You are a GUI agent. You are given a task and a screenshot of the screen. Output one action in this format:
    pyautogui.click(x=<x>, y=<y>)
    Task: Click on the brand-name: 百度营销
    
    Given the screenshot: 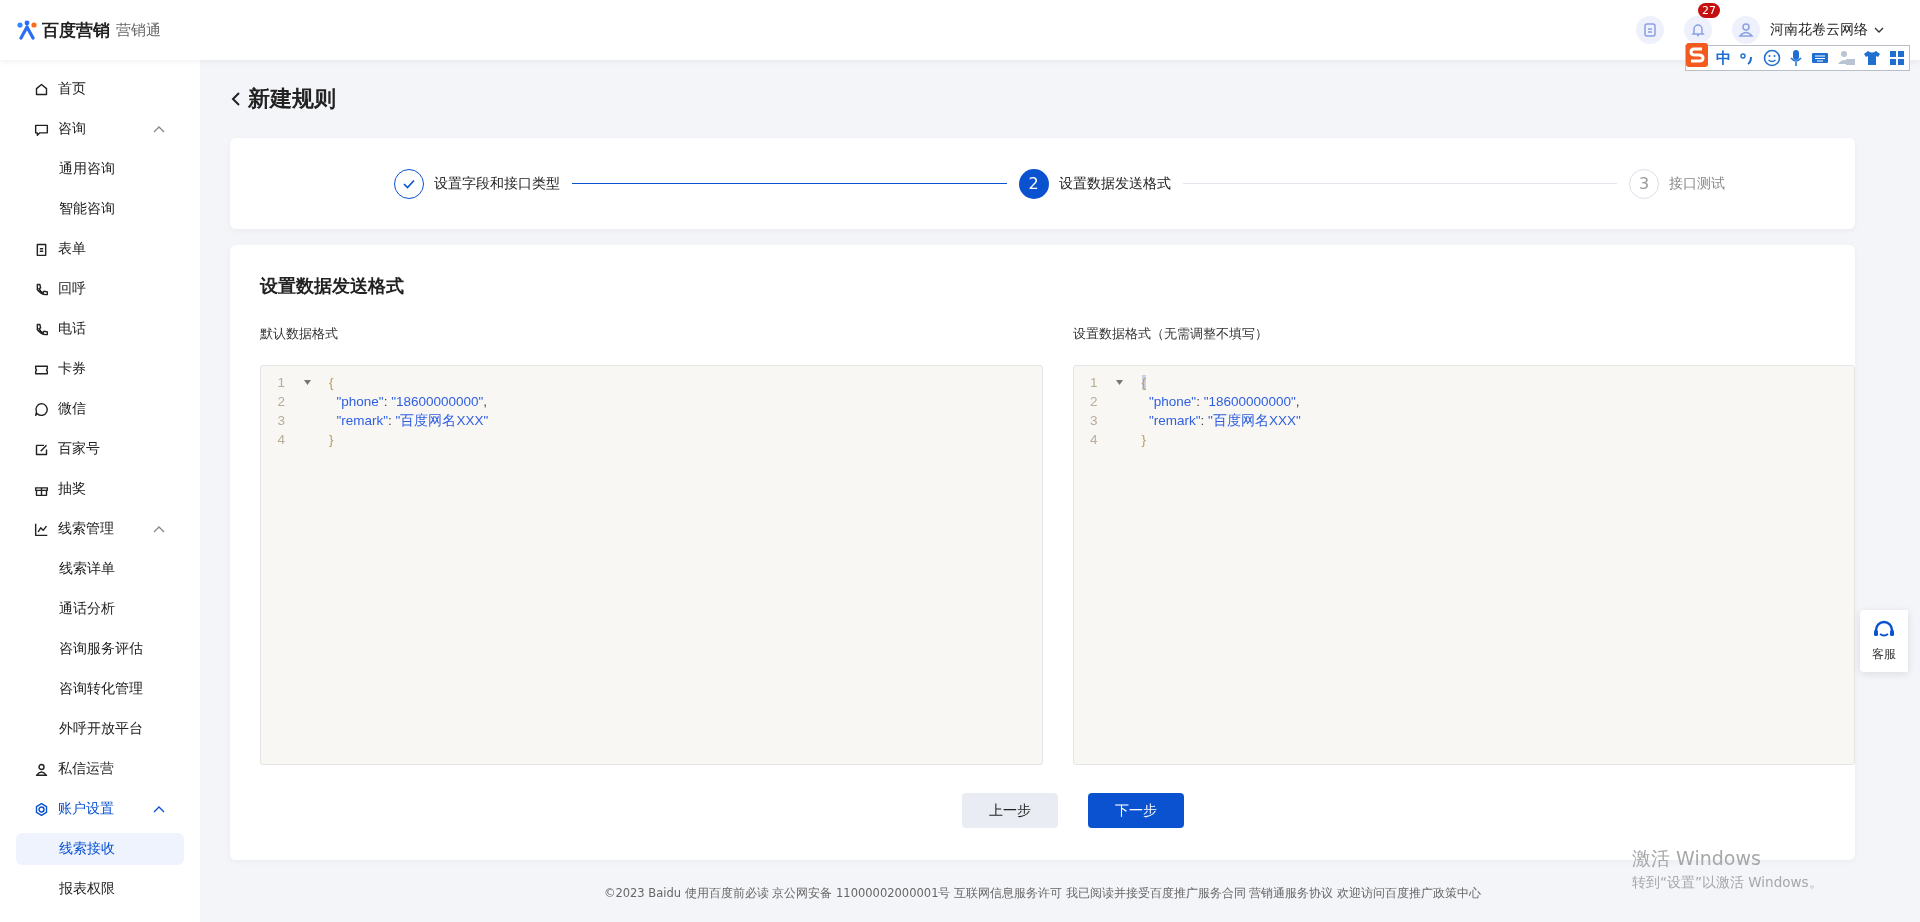 What is the action you would take?
    pyautogui.click(x=76, y=30)
    